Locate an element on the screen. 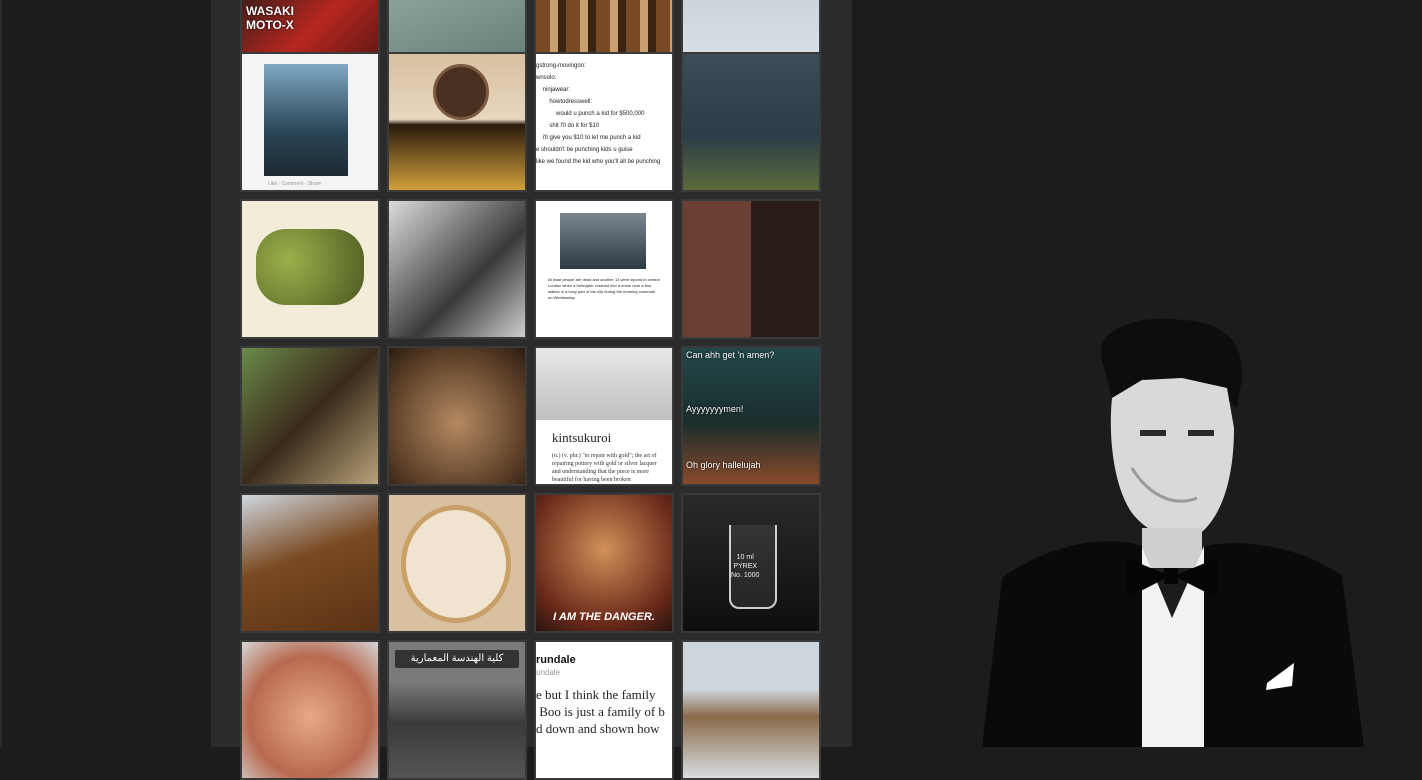  kintsukuroi-title: kintsukuroi is located at coordinates (582, 437).